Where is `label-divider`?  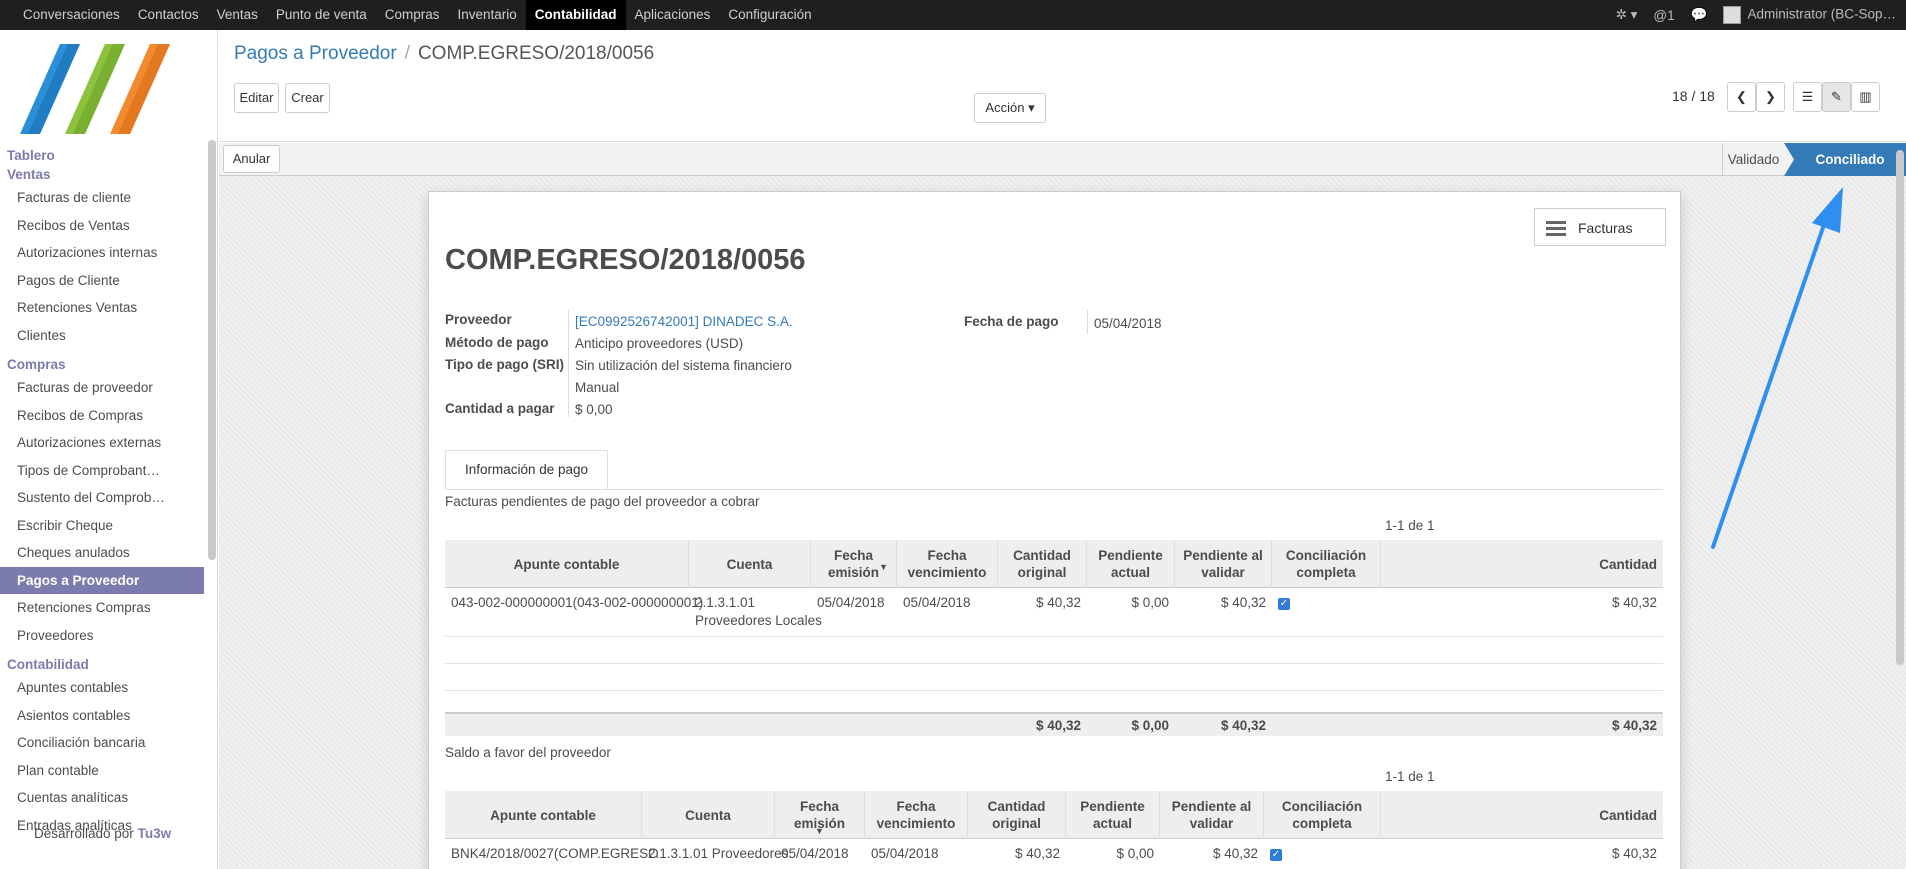
label-divider is located at coordinates (568, 363).